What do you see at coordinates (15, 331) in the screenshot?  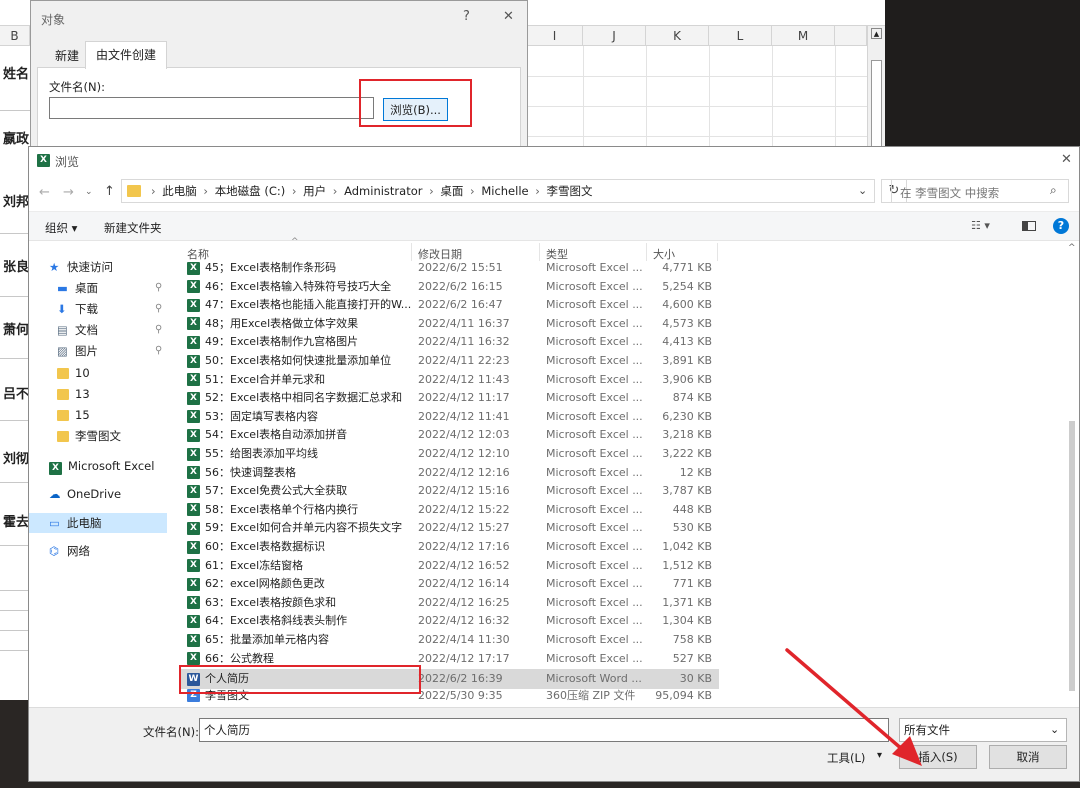 I see `name-cell: 萧何` at bounding box center [15, 331].